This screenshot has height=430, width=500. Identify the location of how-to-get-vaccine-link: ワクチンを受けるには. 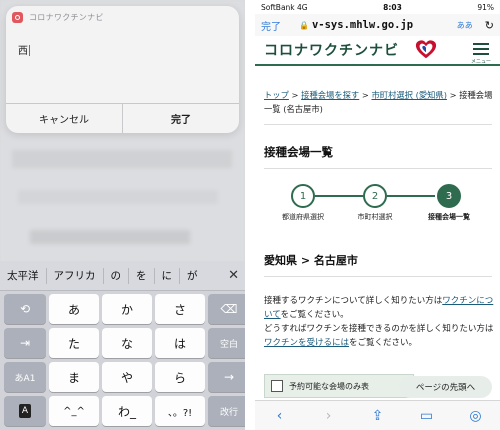
(306, 343).